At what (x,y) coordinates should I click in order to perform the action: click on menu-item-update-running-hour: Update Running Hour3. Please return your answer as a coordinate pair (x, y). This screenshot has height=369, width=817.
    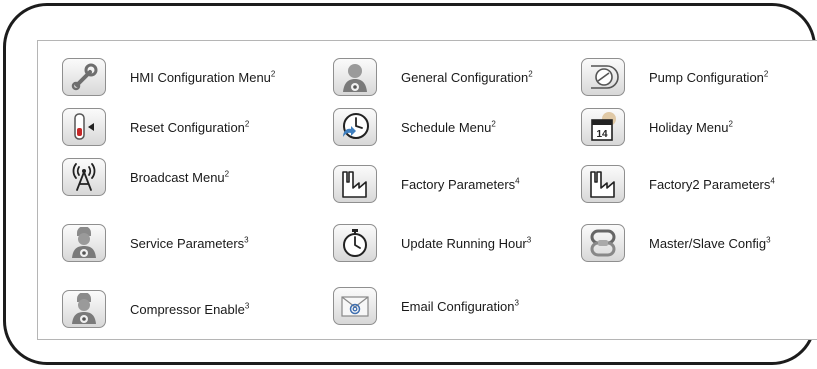
    Looking at the image, I should click on (432, 243).